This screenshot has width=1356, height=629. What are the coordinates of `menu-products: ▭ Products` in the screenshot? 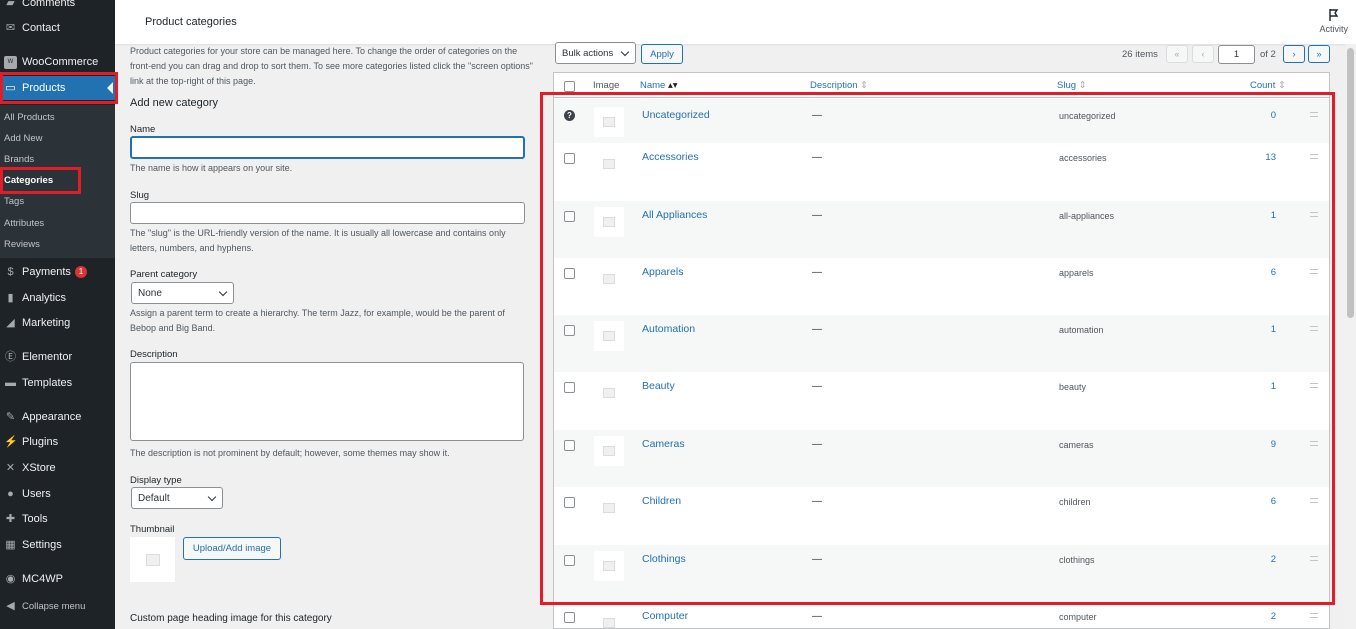 It's located at (57, 88).